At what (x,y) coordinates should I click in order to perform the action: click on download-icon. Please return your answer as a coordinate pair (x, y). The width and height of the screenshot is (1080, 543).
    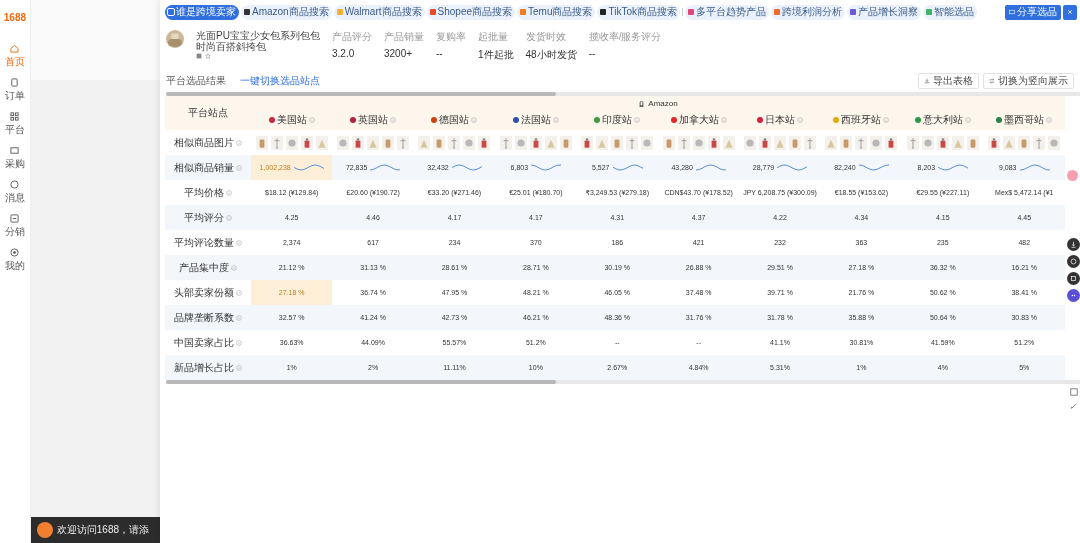
    Looking at the image, I should click on (1073, 244).